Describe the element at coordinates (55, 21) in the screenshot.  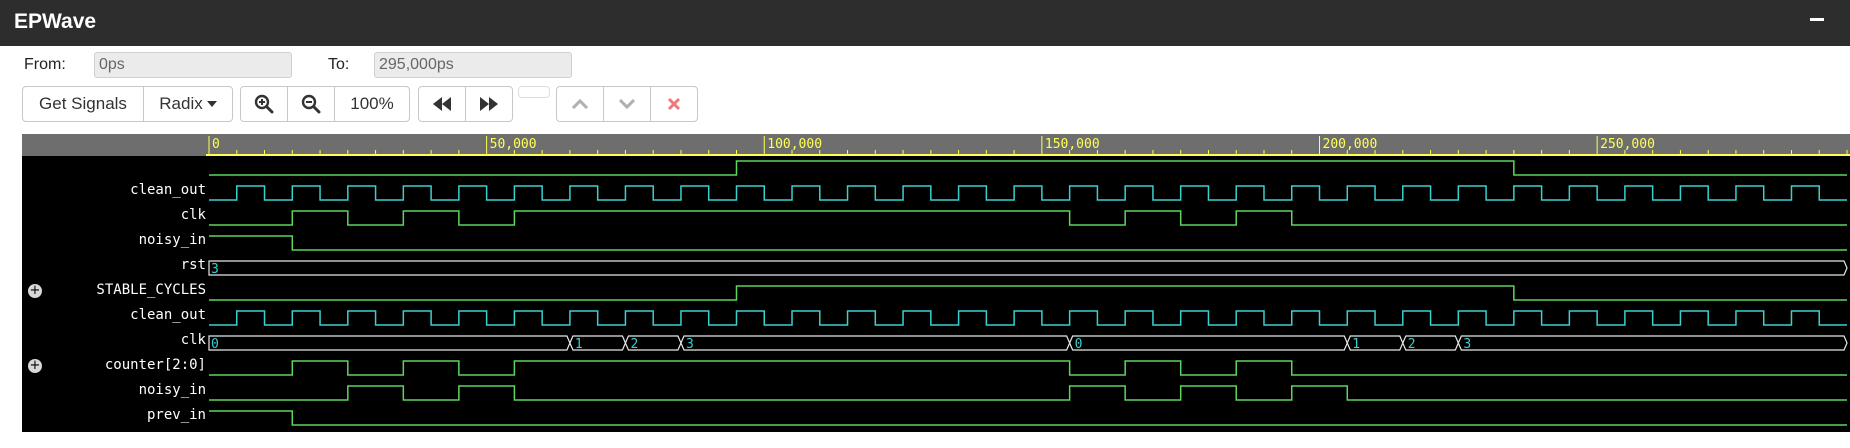
I see `window-title: EPWave` at that location.